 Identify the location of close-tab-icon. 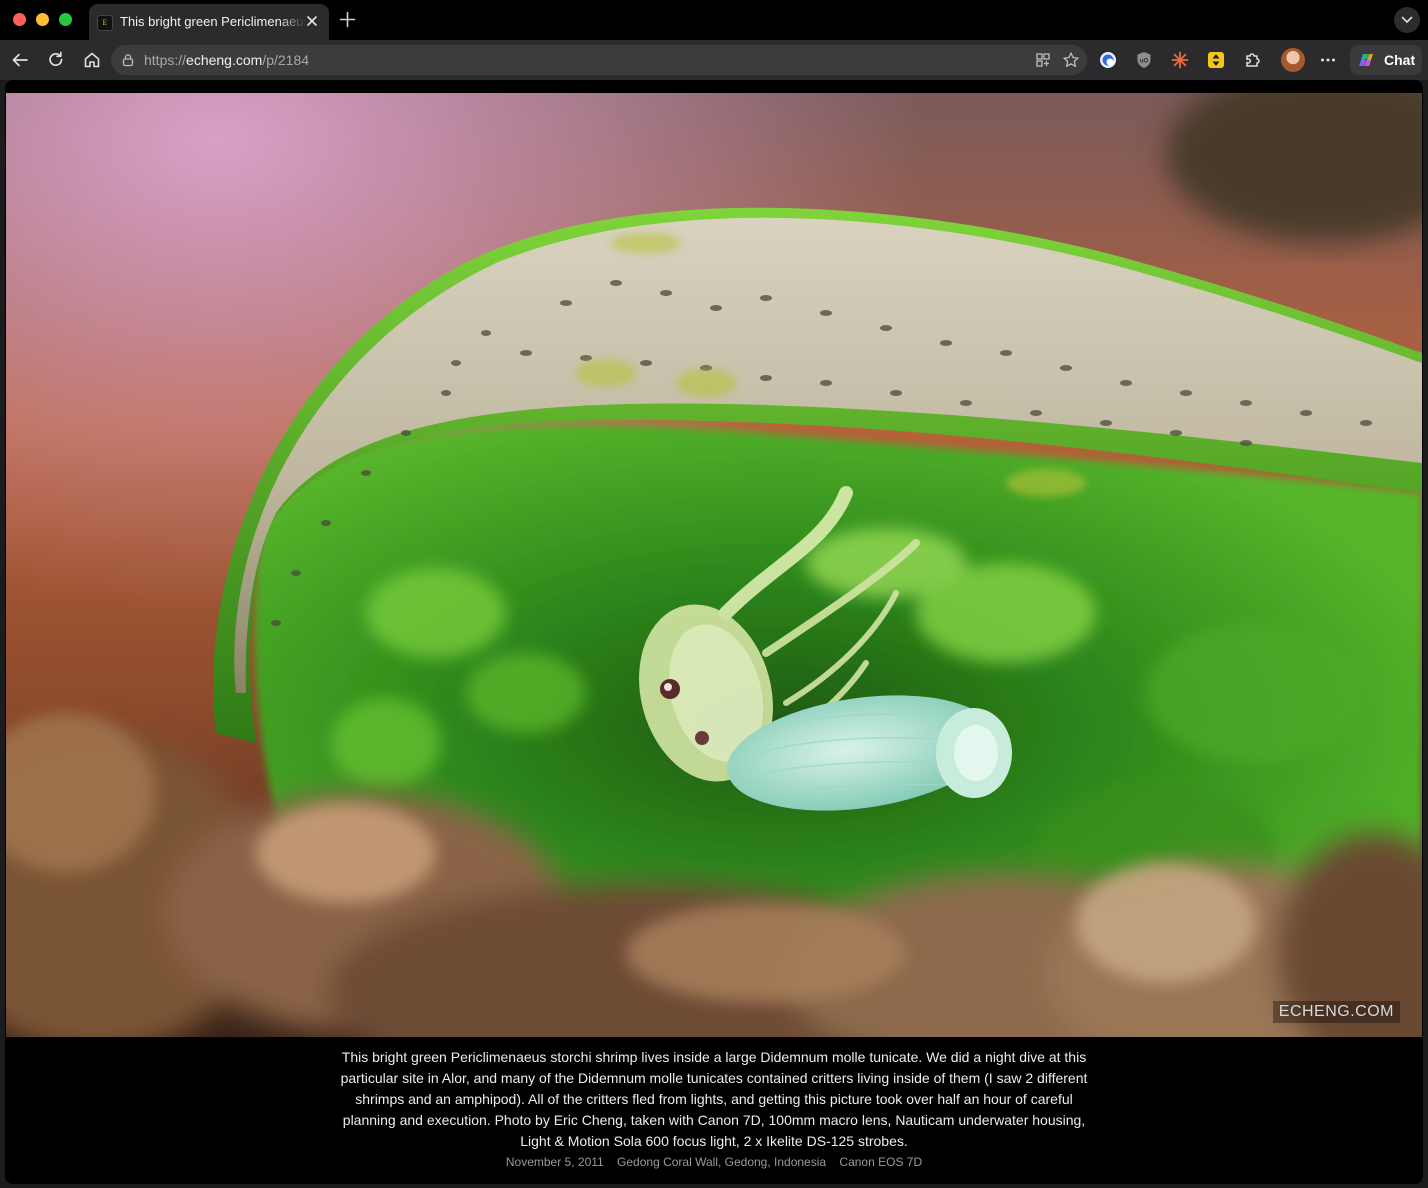
(312, 21).